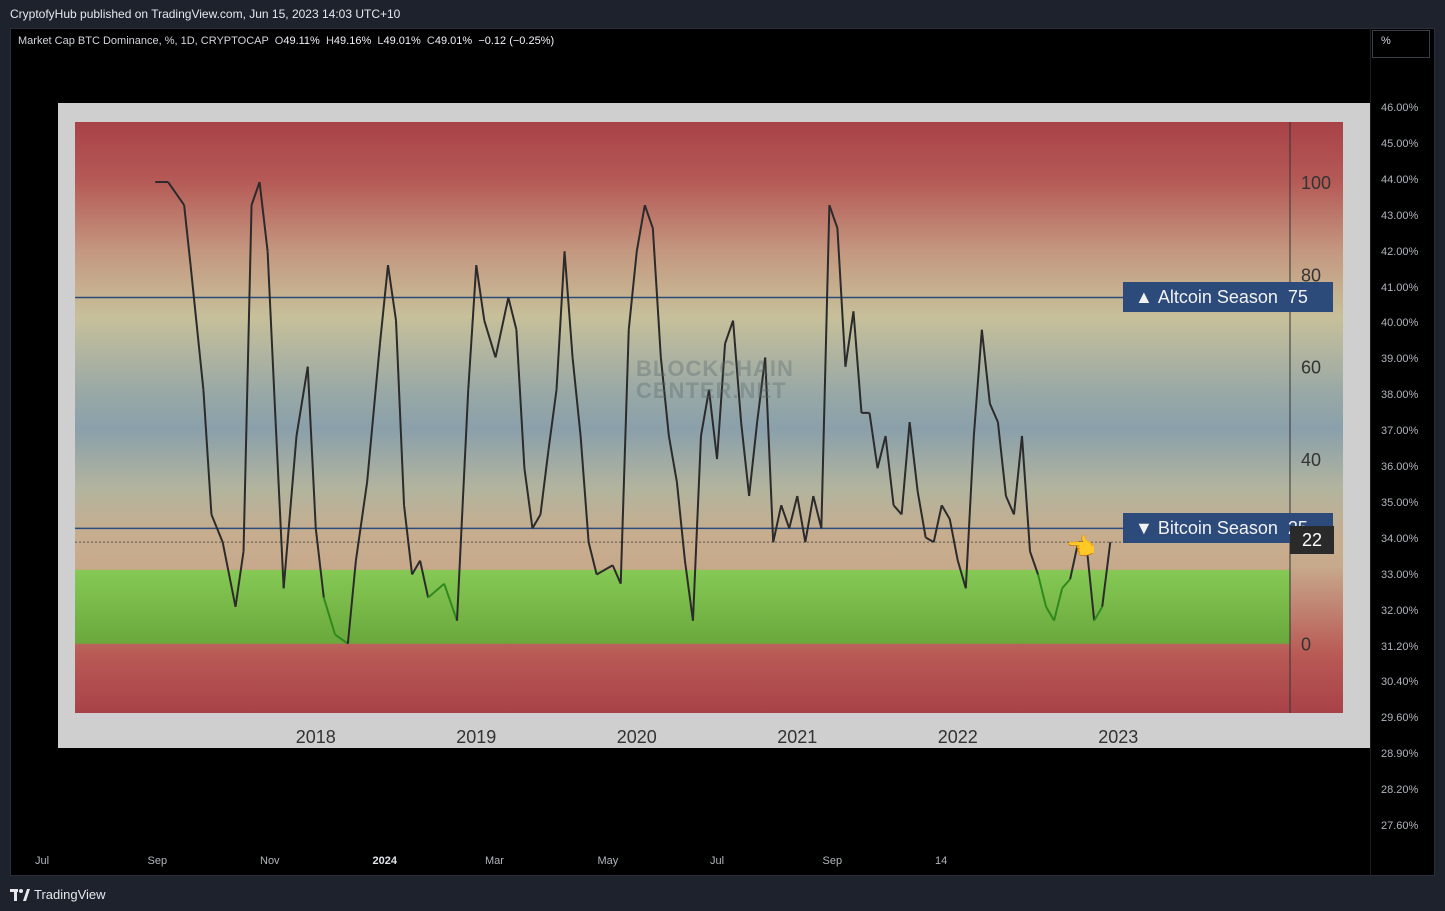 The height and width of the screenshot is (911, 1445). What do you see at coordinates (1400, 718) in the screenshot?
I see `price-axis-tick: 29.60%` at bounding box center [1400, 718].